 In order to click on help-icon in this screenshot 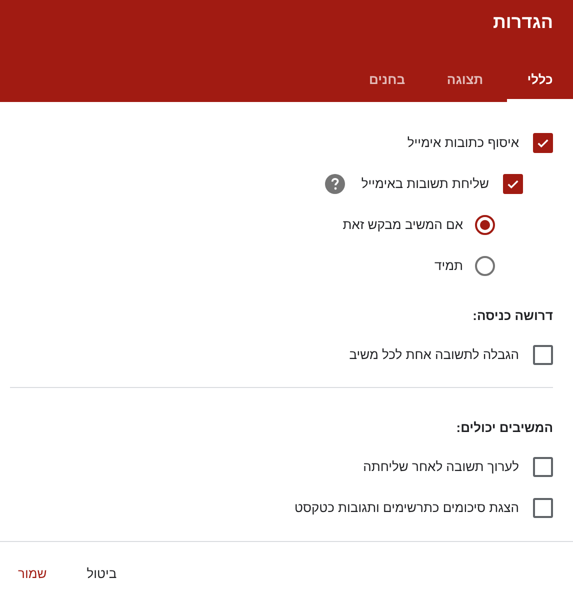, I will do `click(335, 184)`.